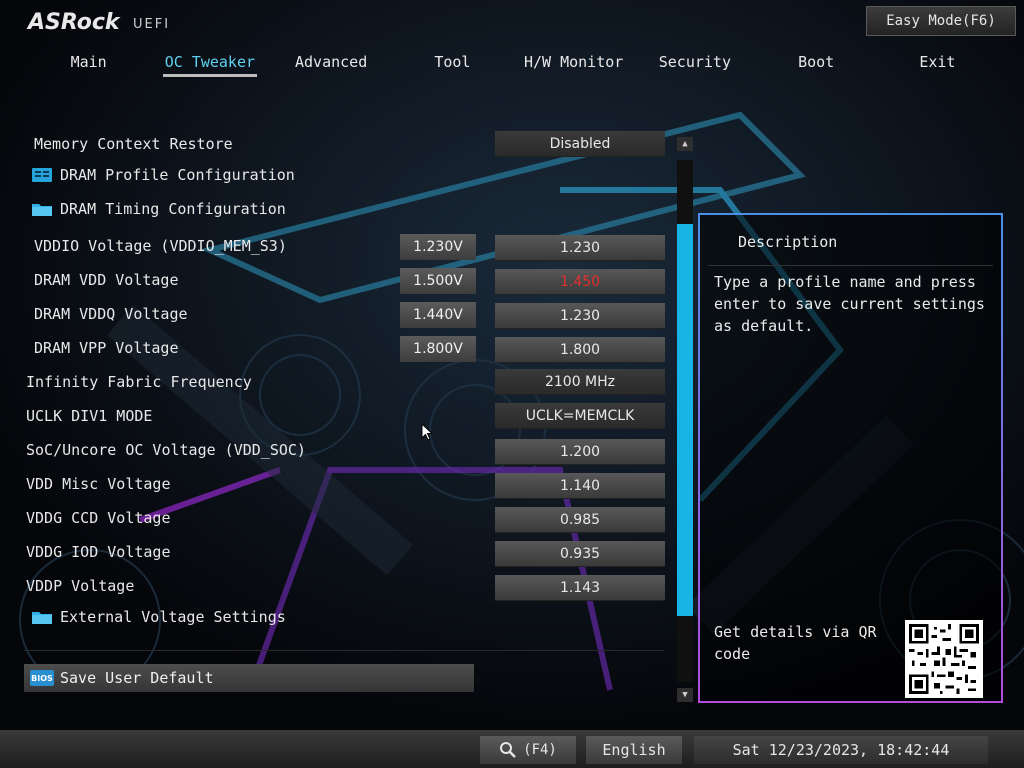 The height and width of the screenshot is (768, 1024). What do you see at coordinates (540, 750) in the screenshot?
I see `search-shortcut-label: (F4)` at bounding box center [540, 750].